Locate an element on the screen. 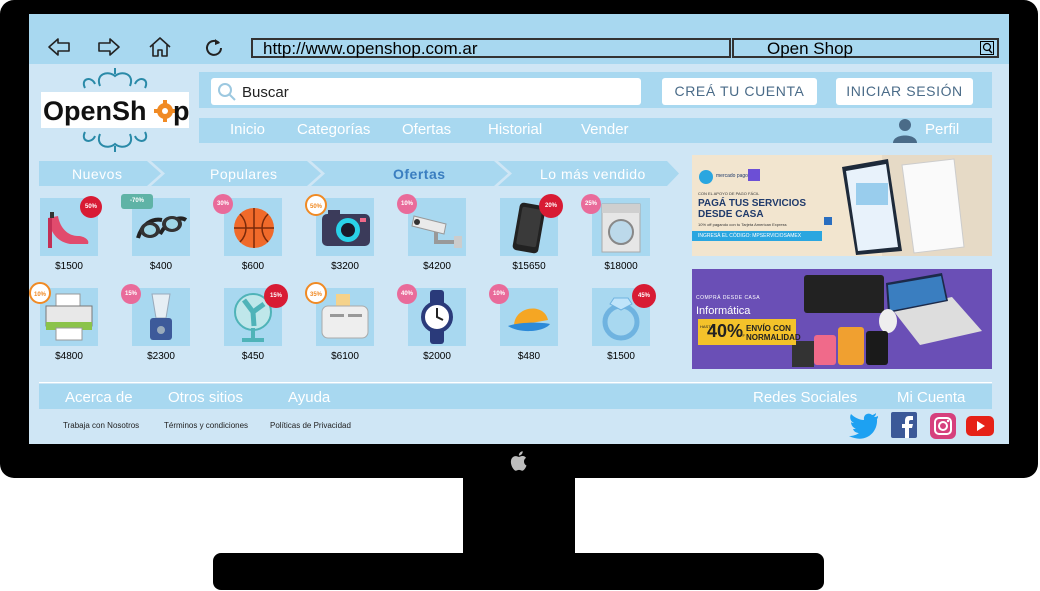 This screenshot has width=1040, height=591. youtube-icon is located at coordinates (980, 426).